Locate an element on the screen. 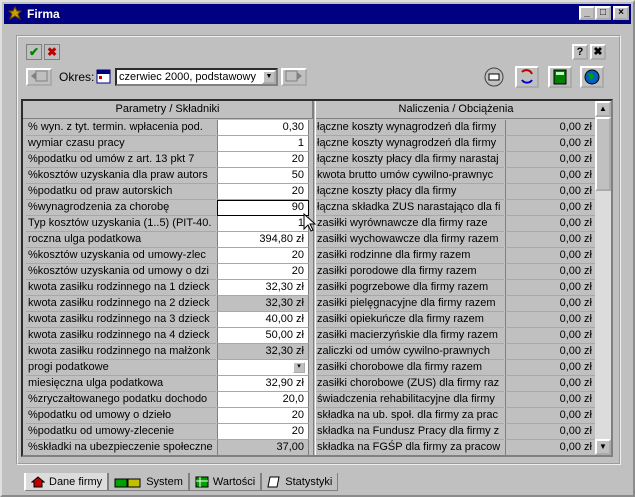  parameter-label: progi podatkowe is located at coordinates (121, 368).